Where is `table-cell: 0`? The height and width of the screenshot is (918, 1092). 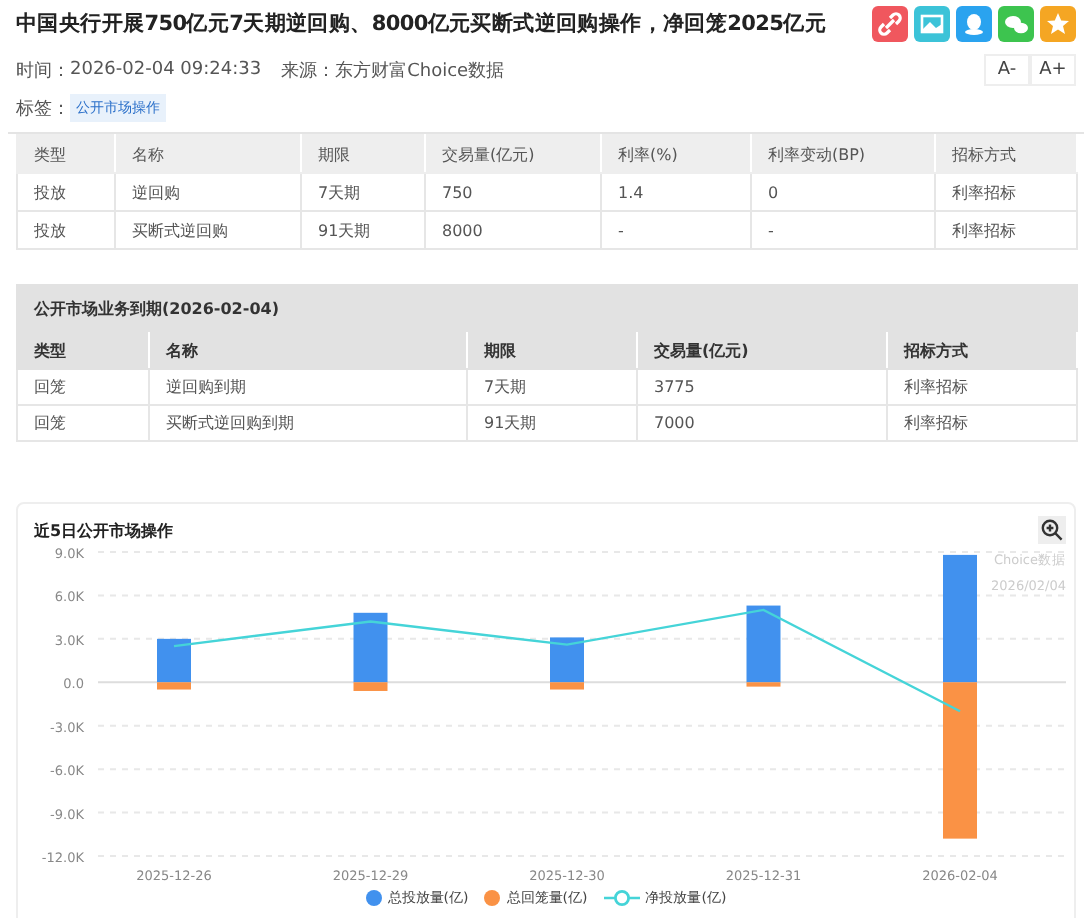 table-cell: 0 is located at coordinates (843, 192).